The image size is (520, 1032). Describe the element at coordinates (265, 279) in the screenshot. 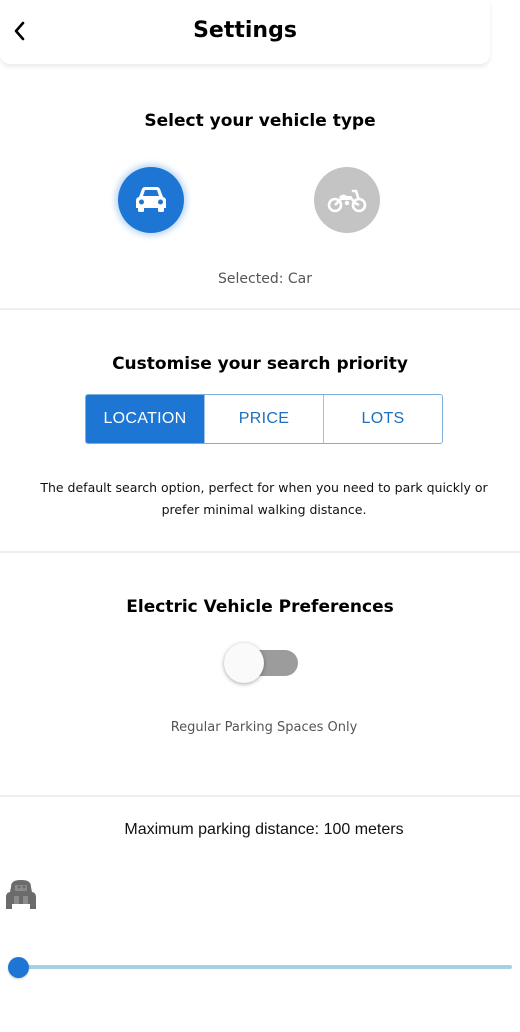

I see `selected-vehicle-text: Selected: Car` at that location.